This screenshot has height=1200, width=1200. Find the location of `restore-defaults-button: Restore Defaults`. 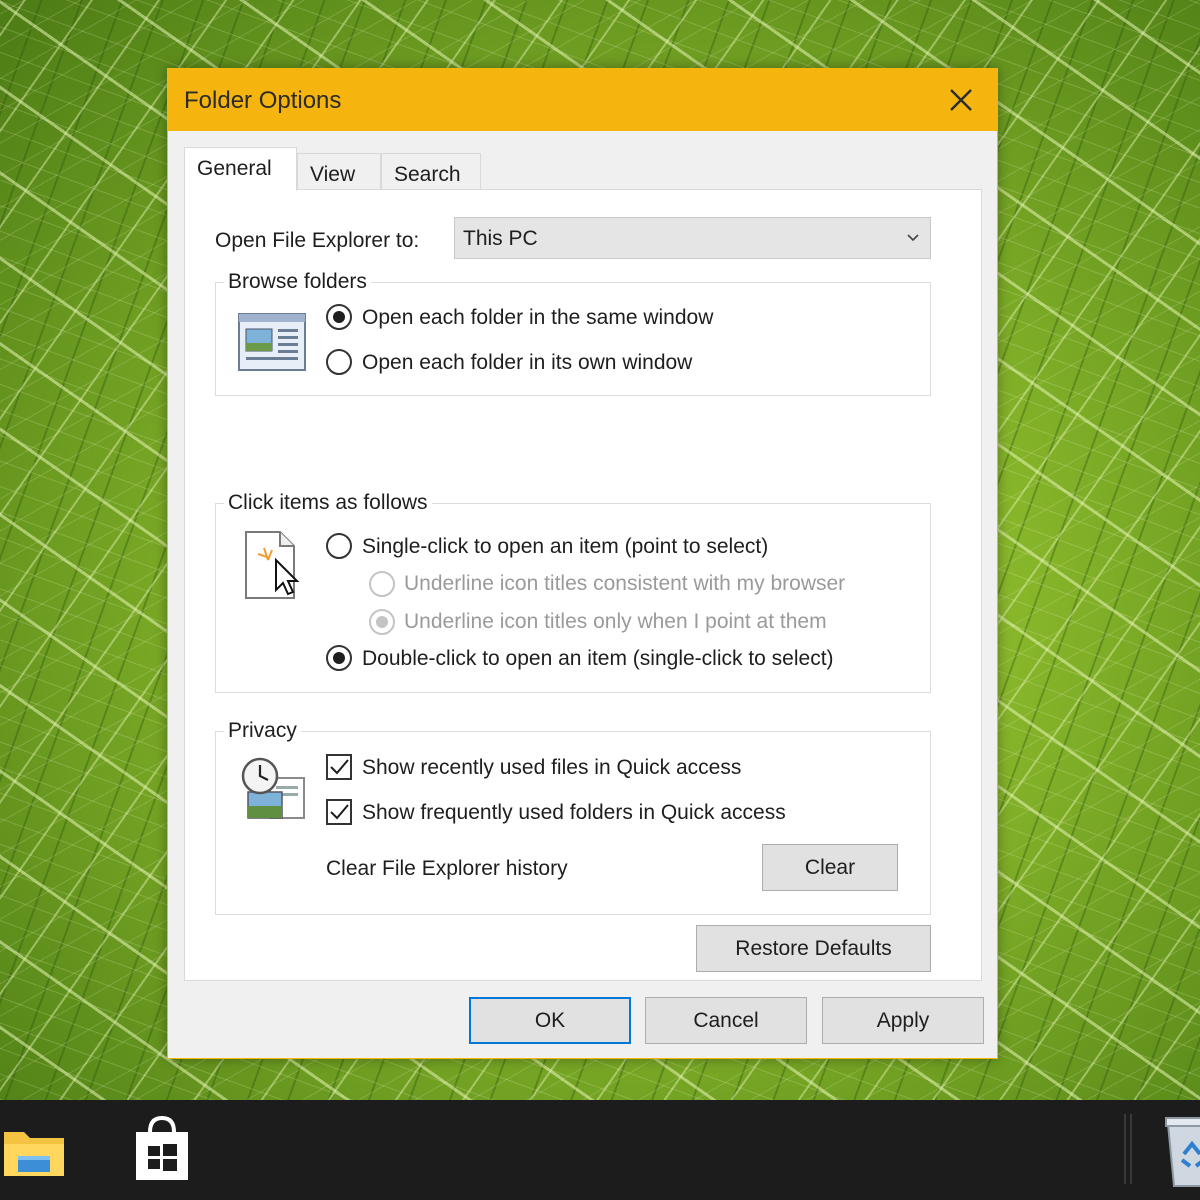

restore-defaults-button: Restore Defaults is located at coordinates (813, 948).